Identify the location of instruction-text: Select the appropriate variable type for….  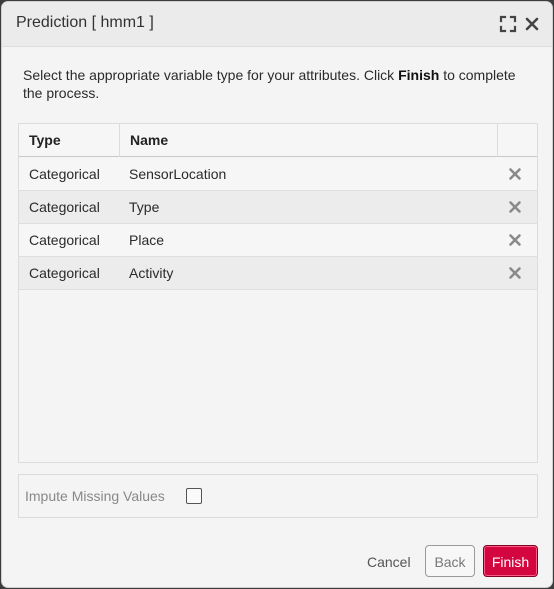
(273, 84).